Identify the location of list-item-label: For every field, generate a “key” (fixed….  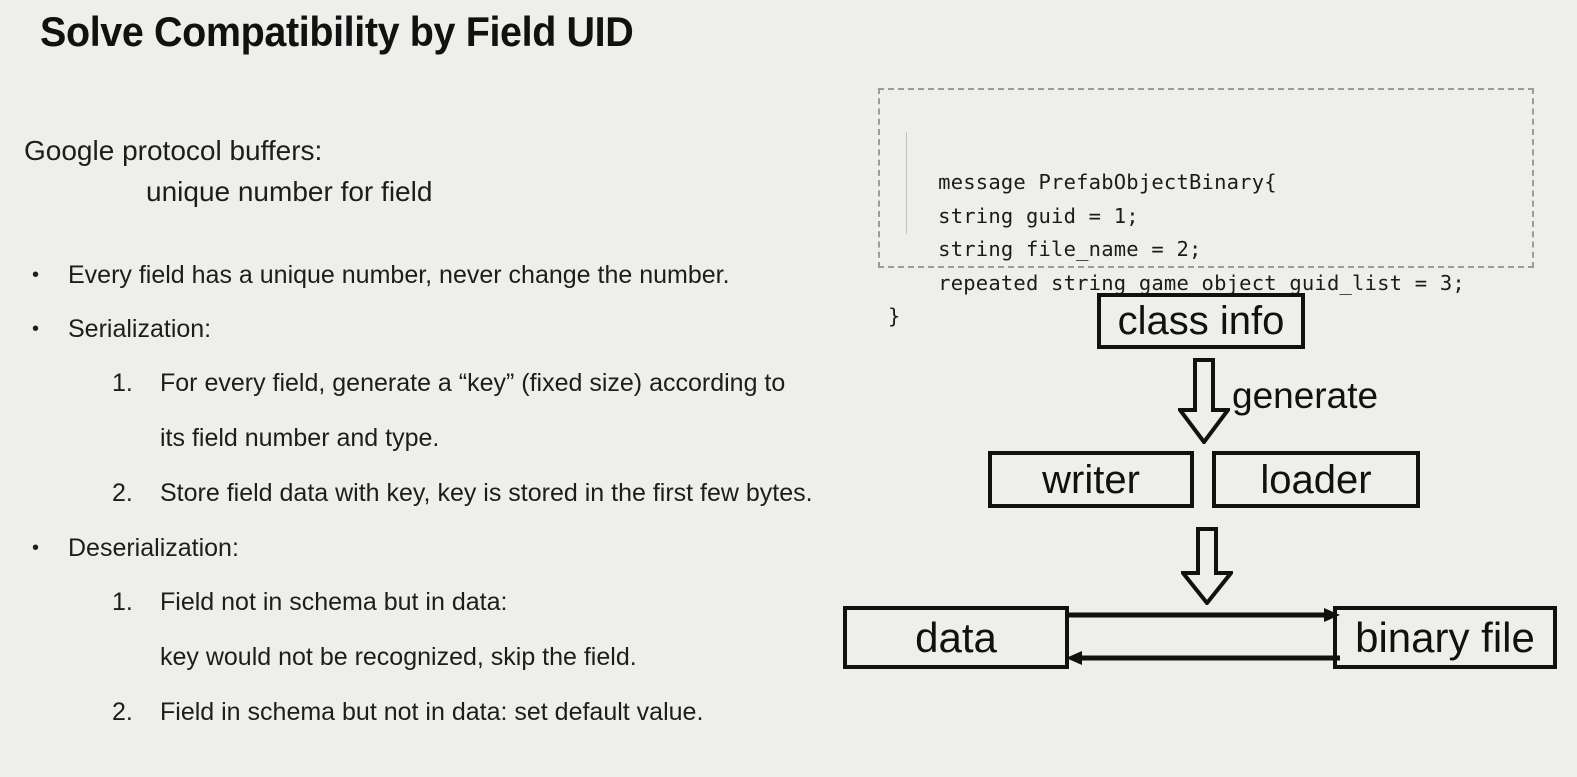
(473, 383).